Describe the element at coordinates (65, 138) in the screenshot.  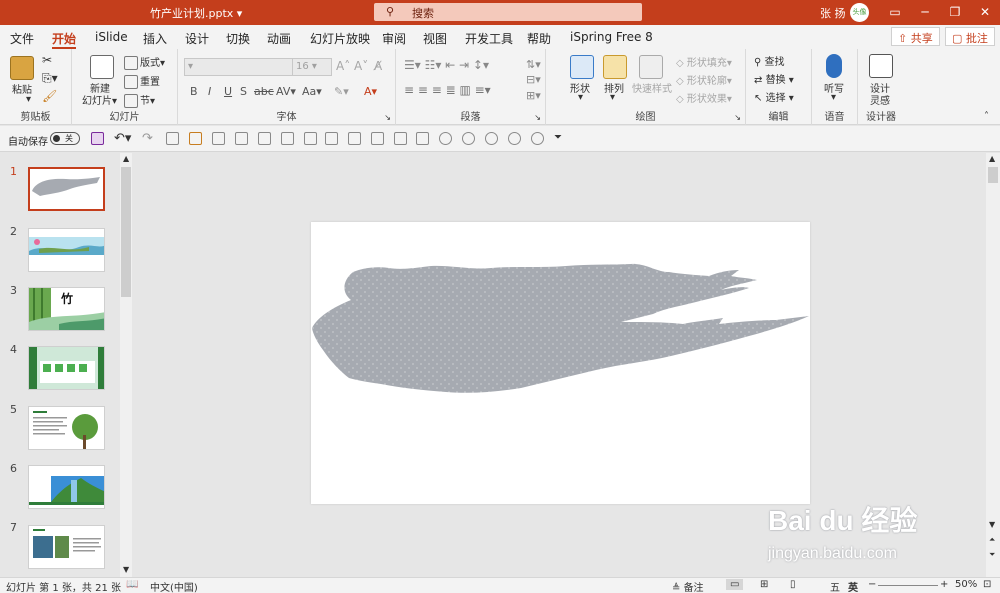
I see `autosave-toggle: 关` at that location.